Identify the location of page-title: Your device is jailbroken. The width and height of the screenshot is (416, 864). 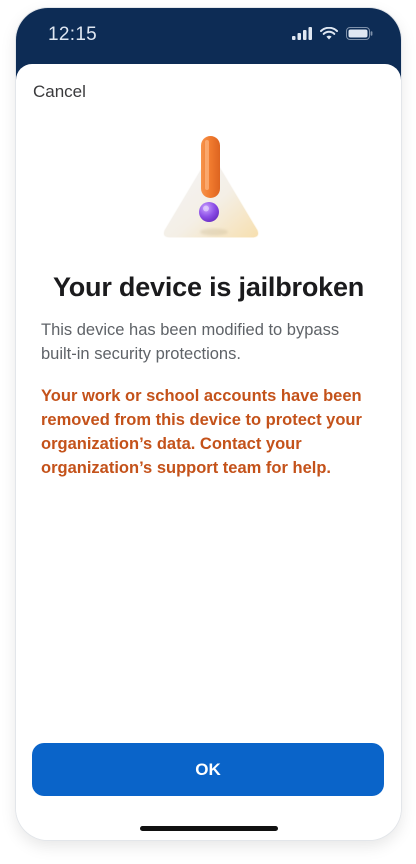
(208, 287).